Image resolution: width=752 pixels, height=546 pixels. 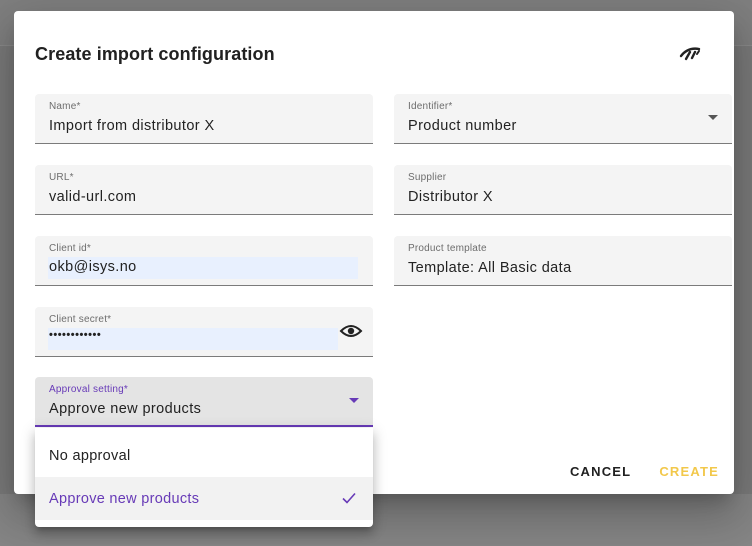 I want to click on client-secret-input: ••••••••••••, so click(x=75, y=335).